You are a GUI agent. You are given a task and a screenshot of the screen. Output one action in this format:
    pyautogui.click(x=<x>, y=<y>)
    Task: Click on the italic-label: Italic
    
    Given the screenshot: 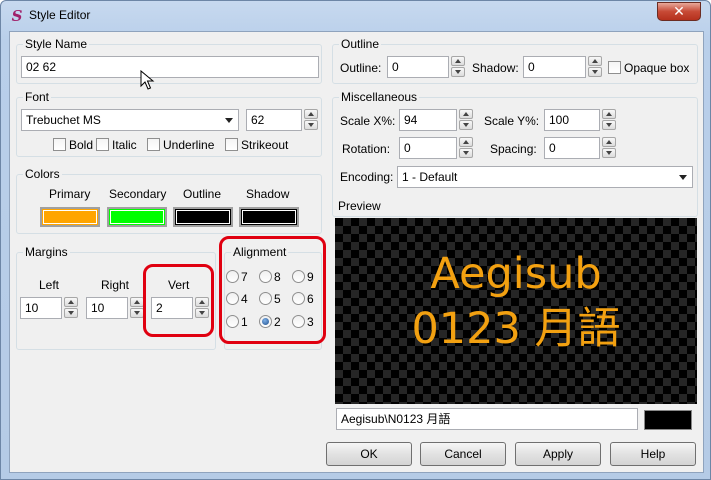 What is the action you would take?
    pyautogui.click(x=124, y=145)
    